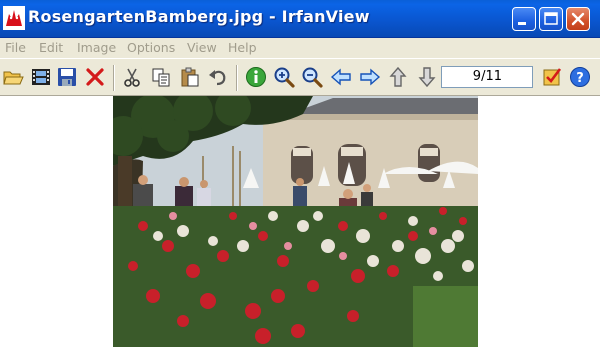  Describe the element at coordinates (151, 47) in the screenshot. I see `menu-options: Options` at that location.